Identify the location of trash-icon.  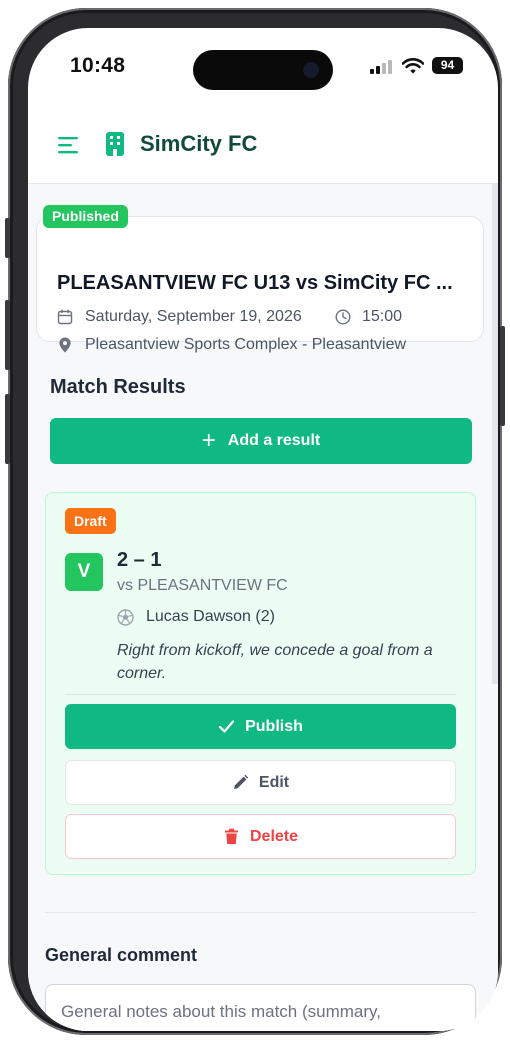
(231, 836).